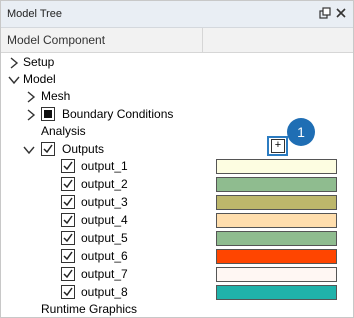  Describe the element at coordinates (301, 132) in the screenshot. I see `callout-badge: 1` at that location.